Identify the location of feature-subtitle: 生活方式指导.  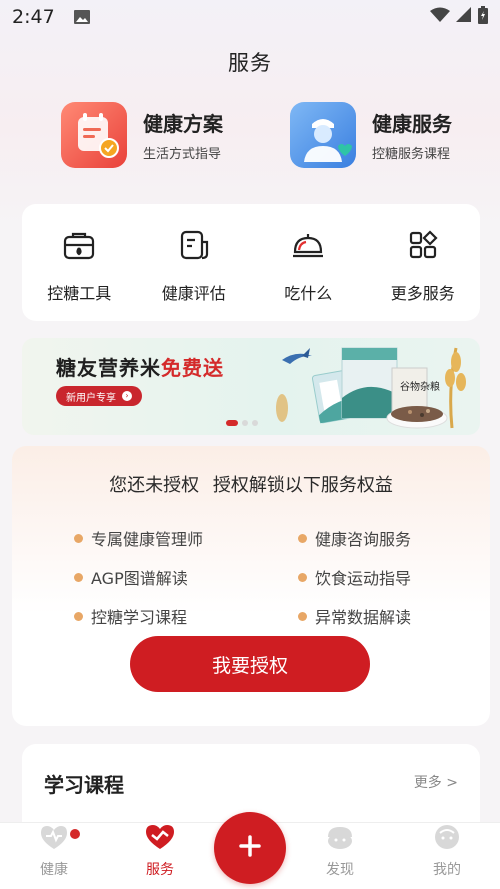
(182, 154).